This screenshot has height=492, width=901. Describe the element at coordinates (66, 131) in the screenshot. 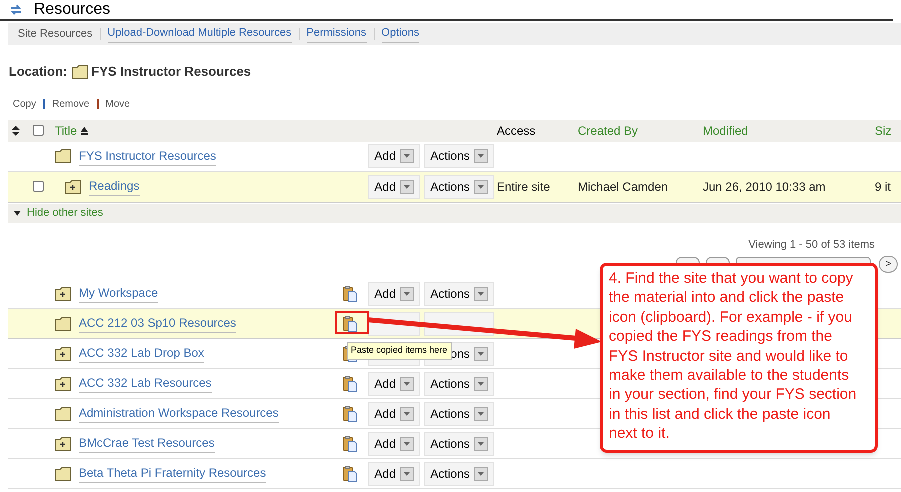

I see `column-header: Title` at that location.